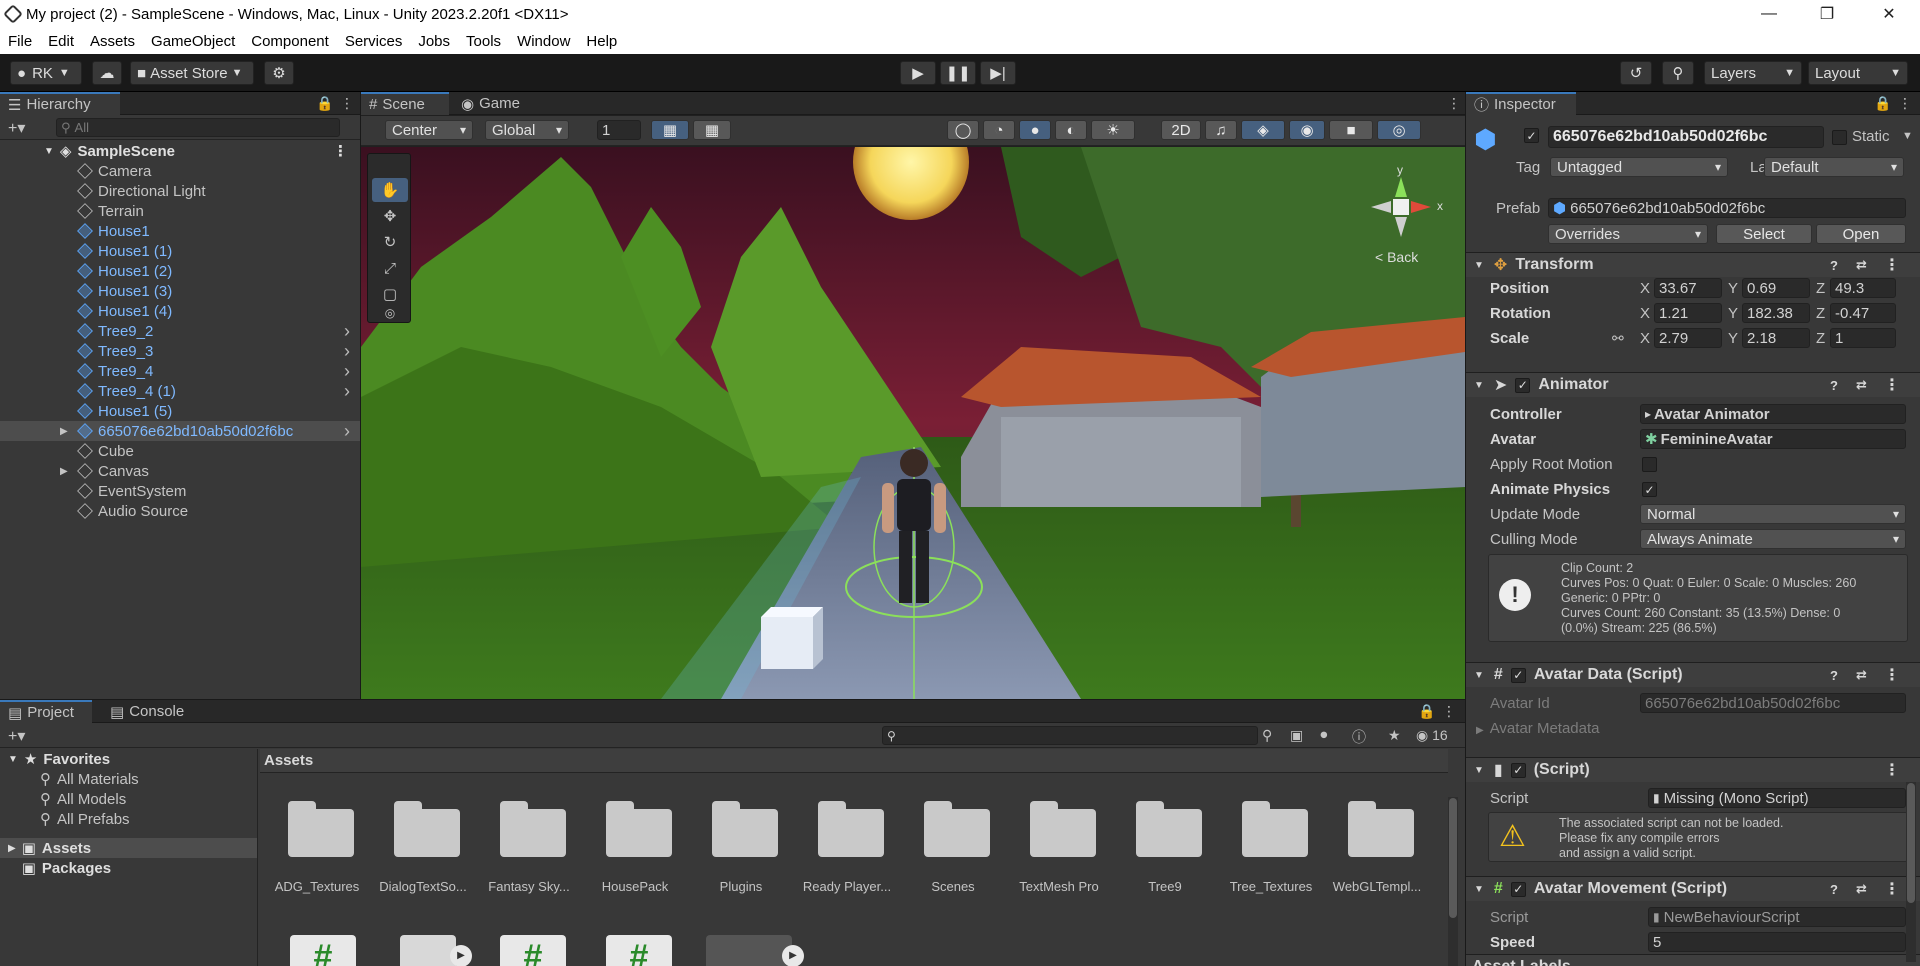  Describe the element at coordinates (1618, 338) in the screenshot. I see `constrain-proportions-icon: ⚯` at that location.